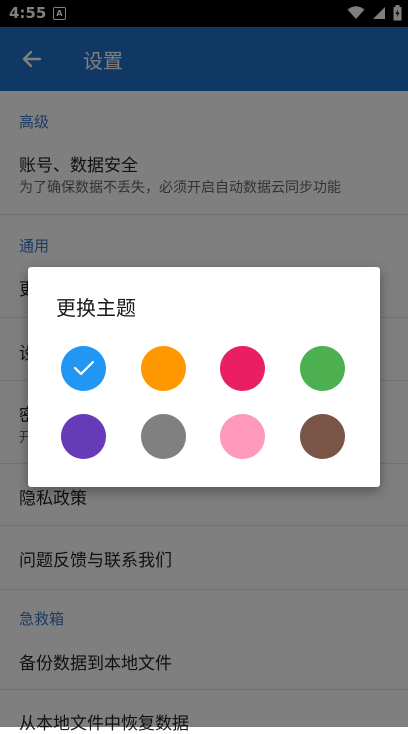  Describe the element at coordinates (96, 308) in the screenshot. I see `dialog-title: 更换主题` at that location.